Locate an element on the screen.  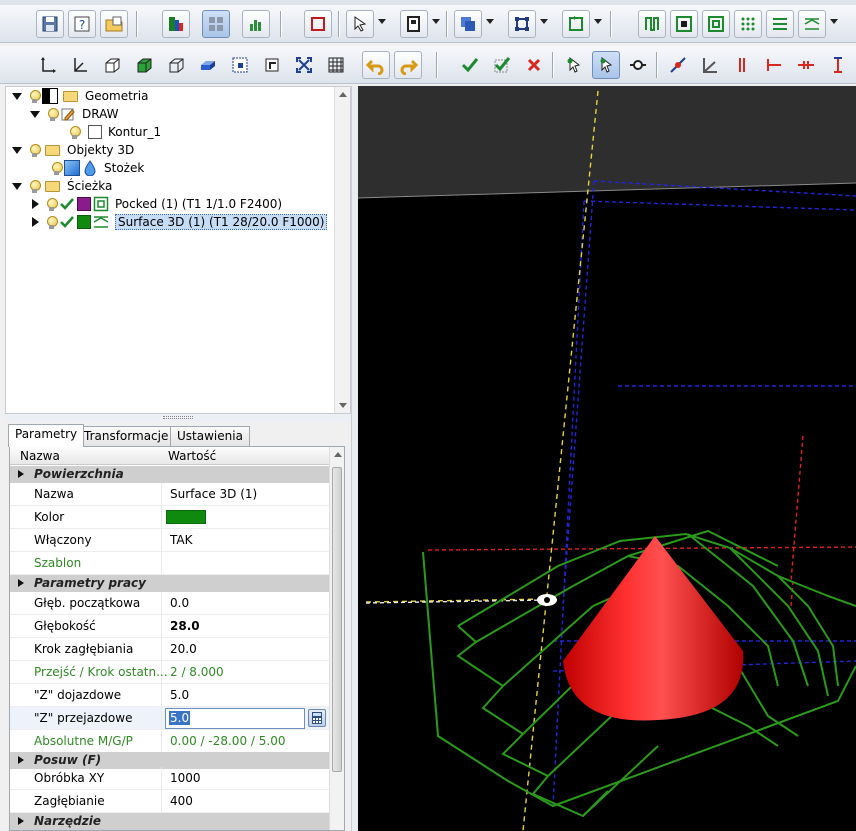
select-frame-icon is located at coordinates (318, 24).